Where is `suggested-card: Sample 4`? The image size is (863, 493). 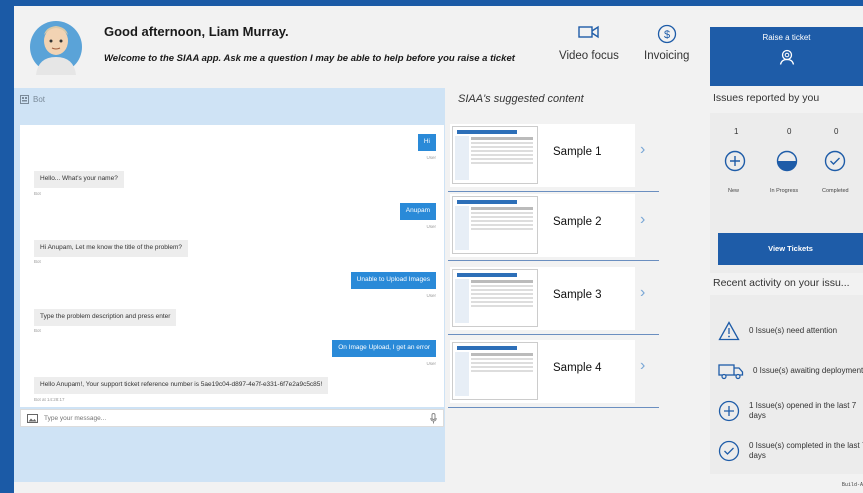
suggested-card: Sample 4 is located at coordinates (542, 371).